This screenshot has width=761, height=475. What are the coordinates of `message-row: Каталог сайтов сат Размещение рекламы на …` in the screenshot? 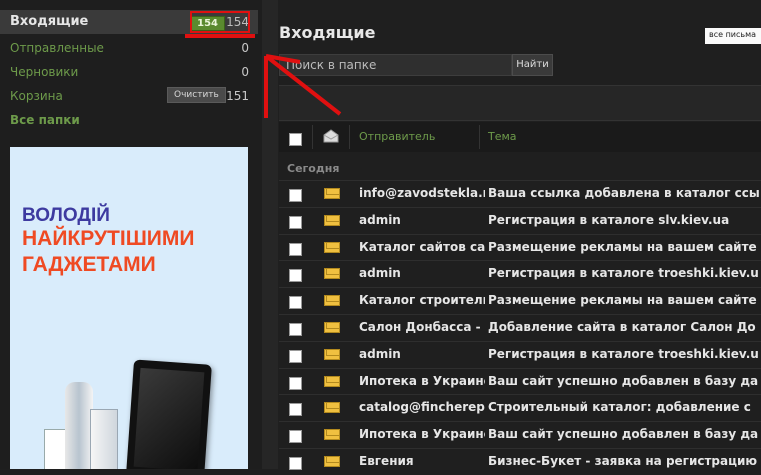 It's located at (520, 247).